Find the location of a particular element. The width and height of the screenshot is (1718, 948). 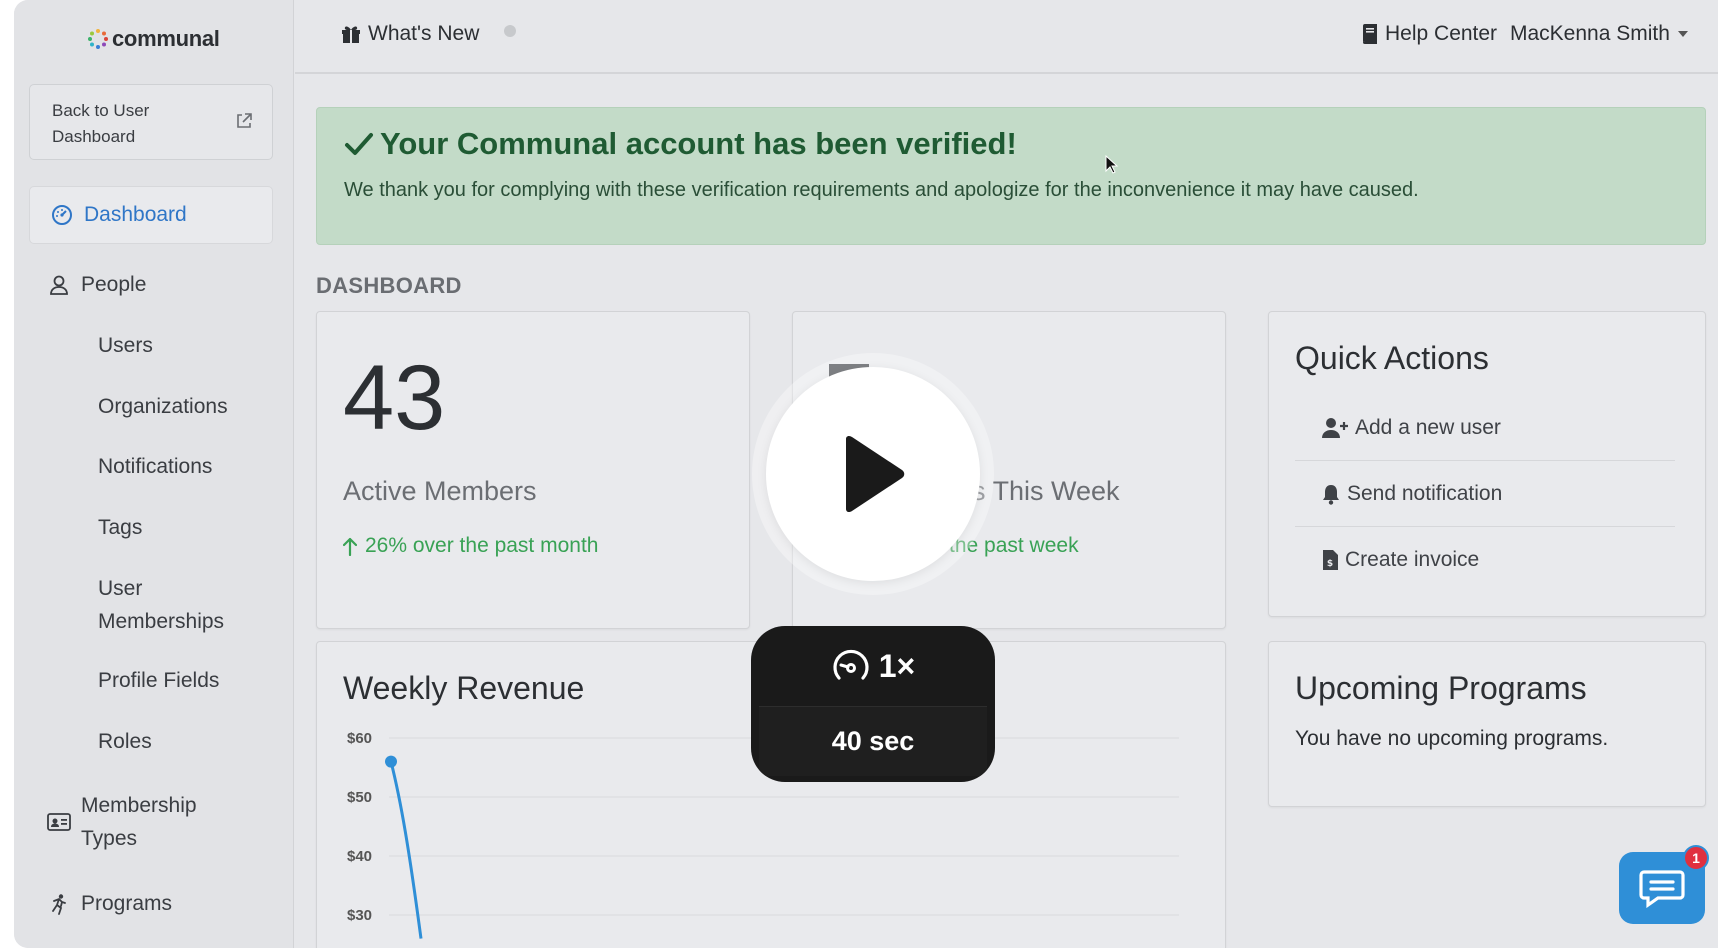

sidebar-item-label: Programs is located at coordinates (127, 903).